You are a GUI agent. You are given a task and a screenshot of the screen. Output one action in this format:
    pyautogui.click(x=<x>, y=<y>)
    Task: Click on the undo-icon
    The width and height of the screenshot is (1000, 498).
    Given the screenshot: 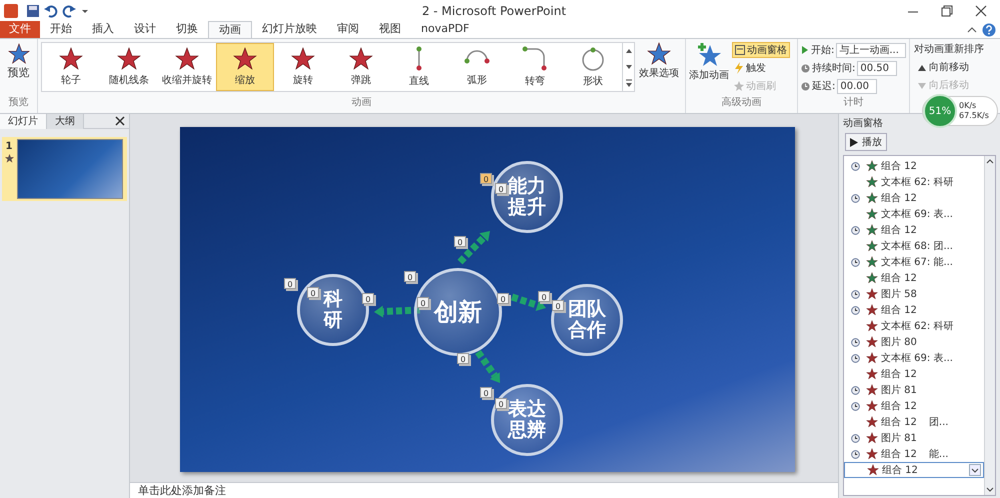 What is the action you would take?
    pyautogui.click(x=51, y=11)
    